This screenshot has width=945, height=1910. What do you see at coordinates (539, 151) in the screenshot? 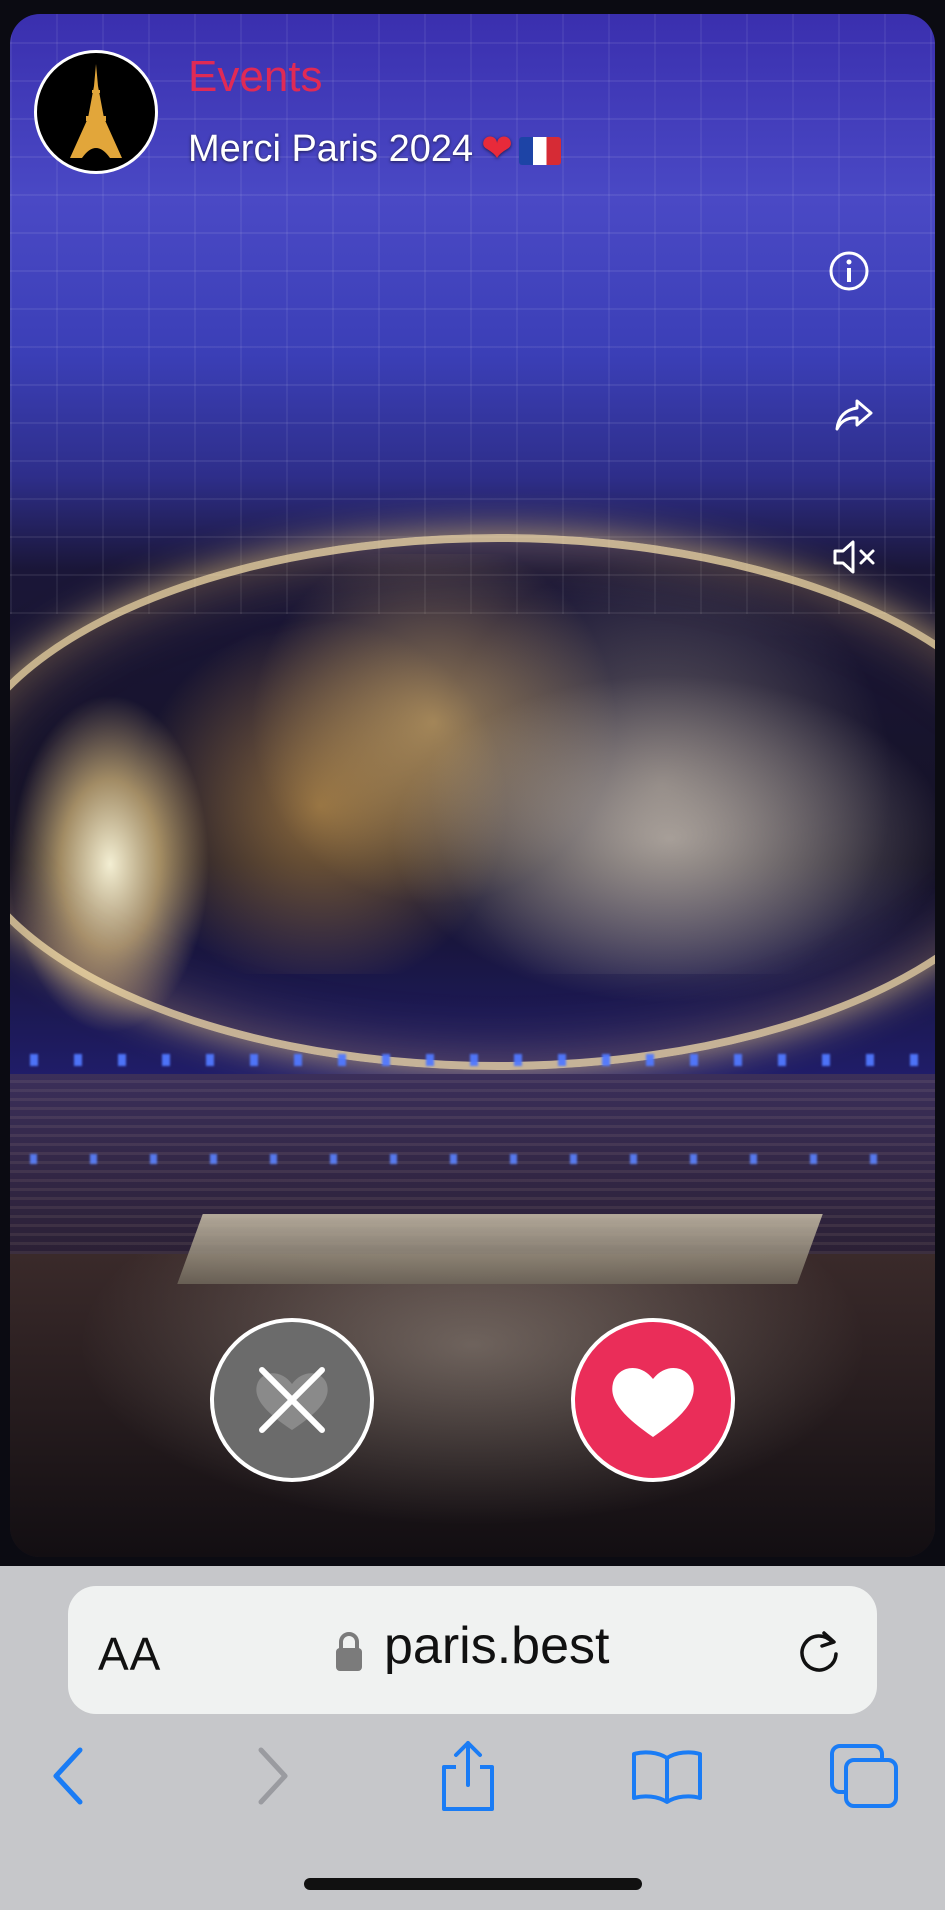
I see `france-flag-icon` at bounding box center [539, 151].